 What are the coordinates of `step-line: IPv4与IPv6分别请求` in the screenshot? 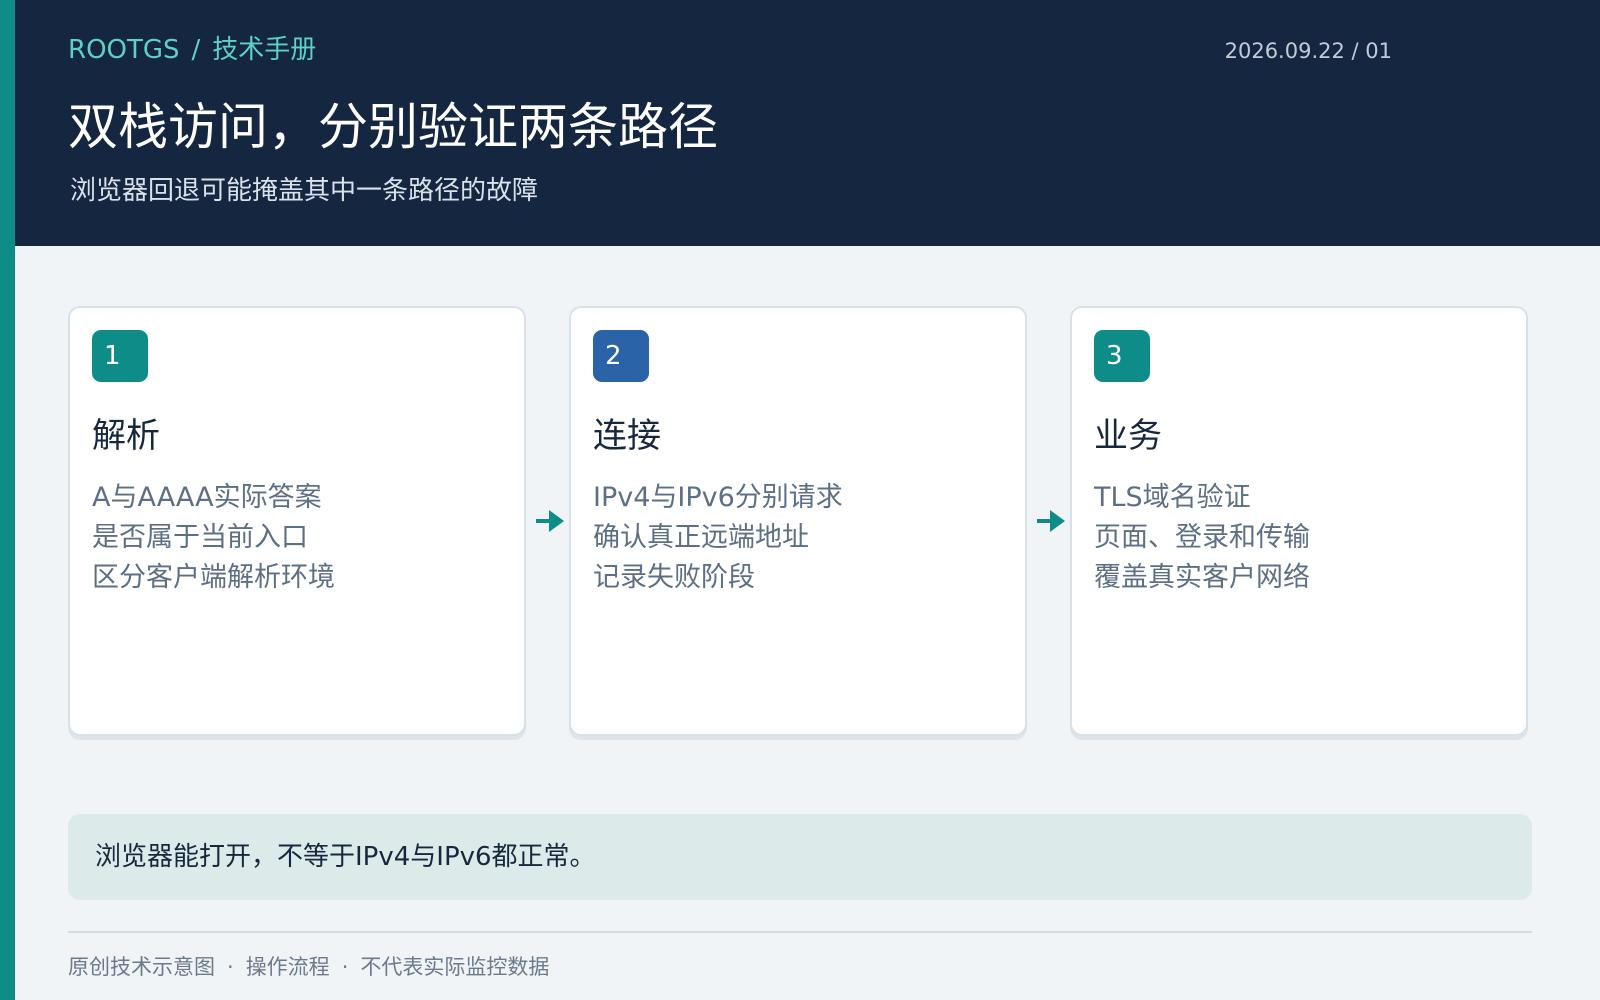 It's located at (718, 497).